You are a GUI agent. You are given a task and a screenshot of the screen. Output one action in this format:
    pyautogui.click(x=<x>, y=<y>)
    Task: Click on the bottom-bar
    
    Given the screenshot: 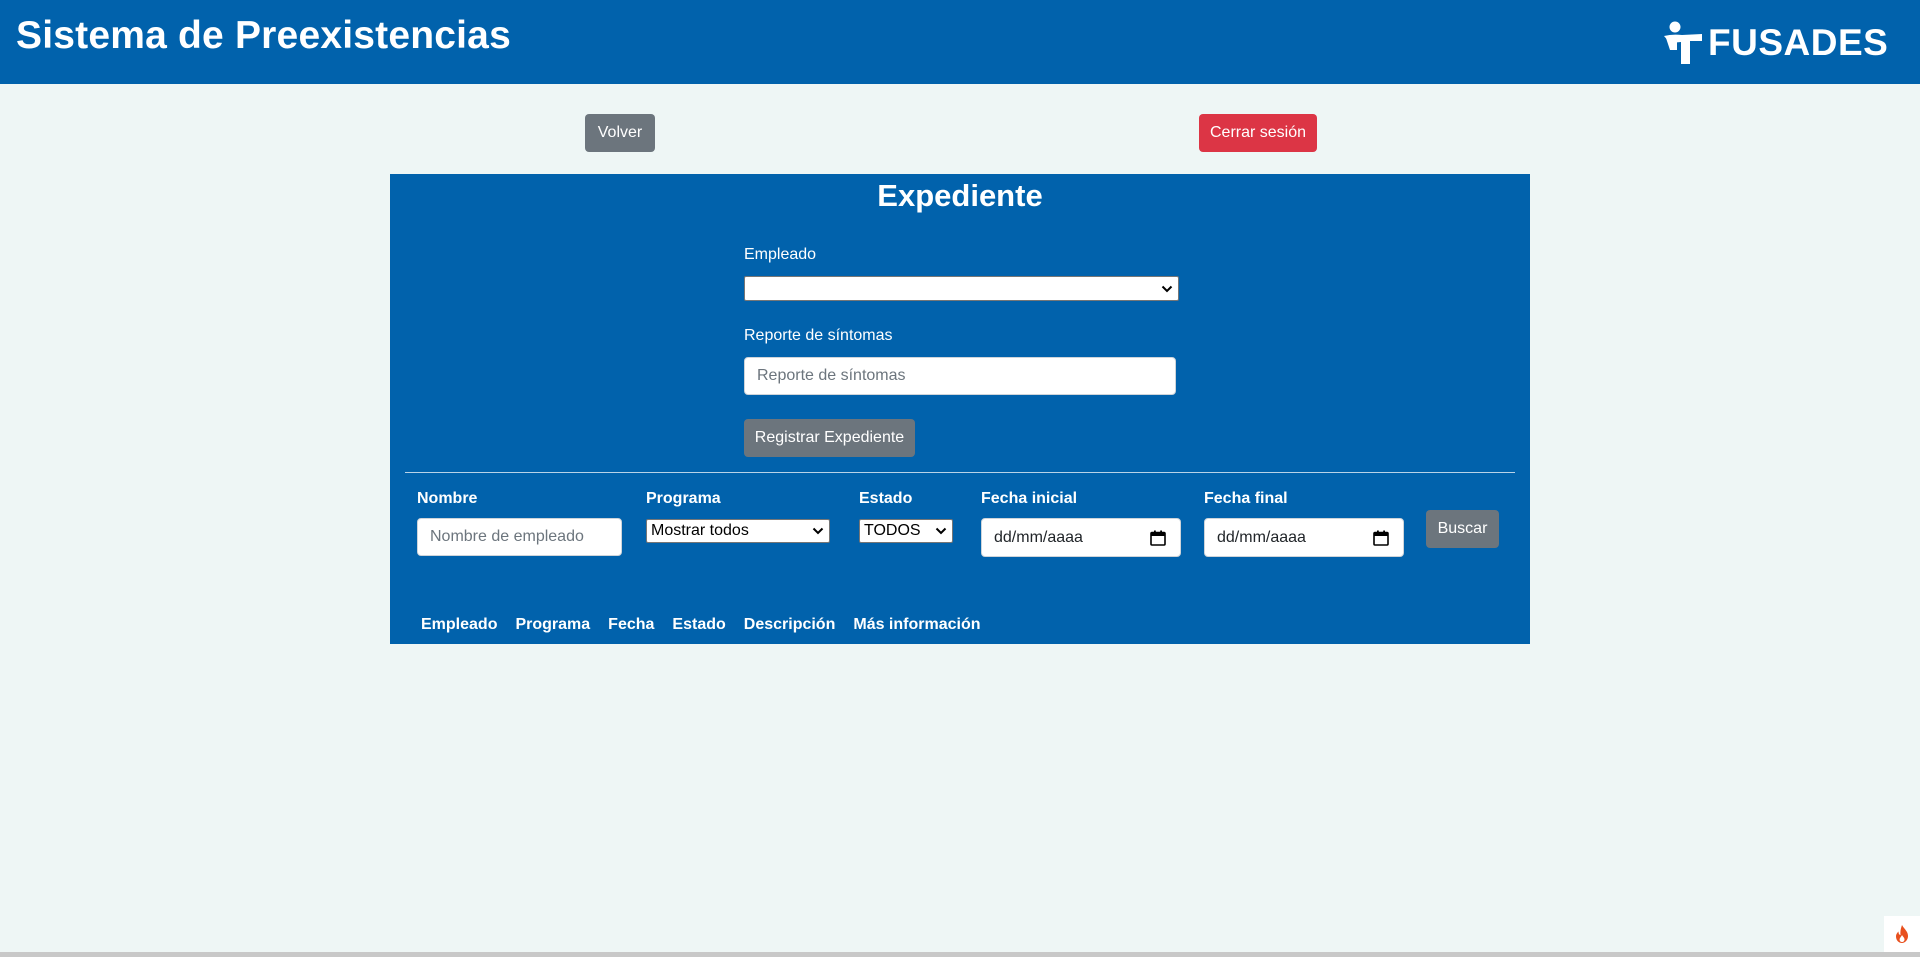 What is the action you would take?
    pyautogui.click(x=960, y=954)
    